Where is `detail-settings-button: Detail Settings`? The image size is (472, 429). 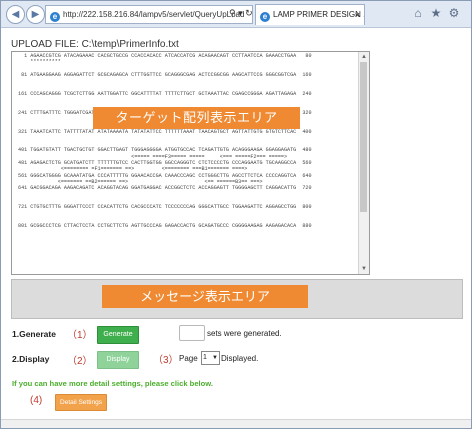
detail-settings-button: Detail Settings is located at coordinates (81, 402).